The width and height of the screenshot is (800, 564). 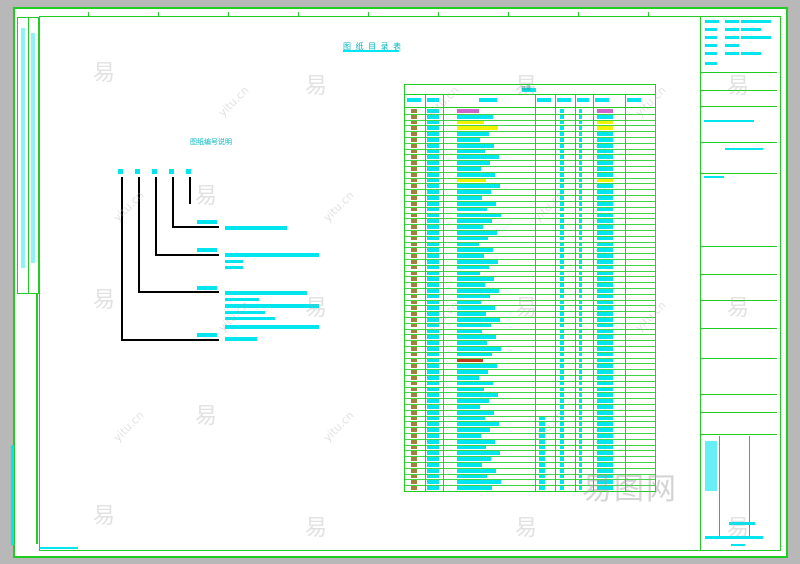 What do you see at coordinates (739, 44) in the screenshot?
I see `title-block-header` at bounding box center [739, 44].